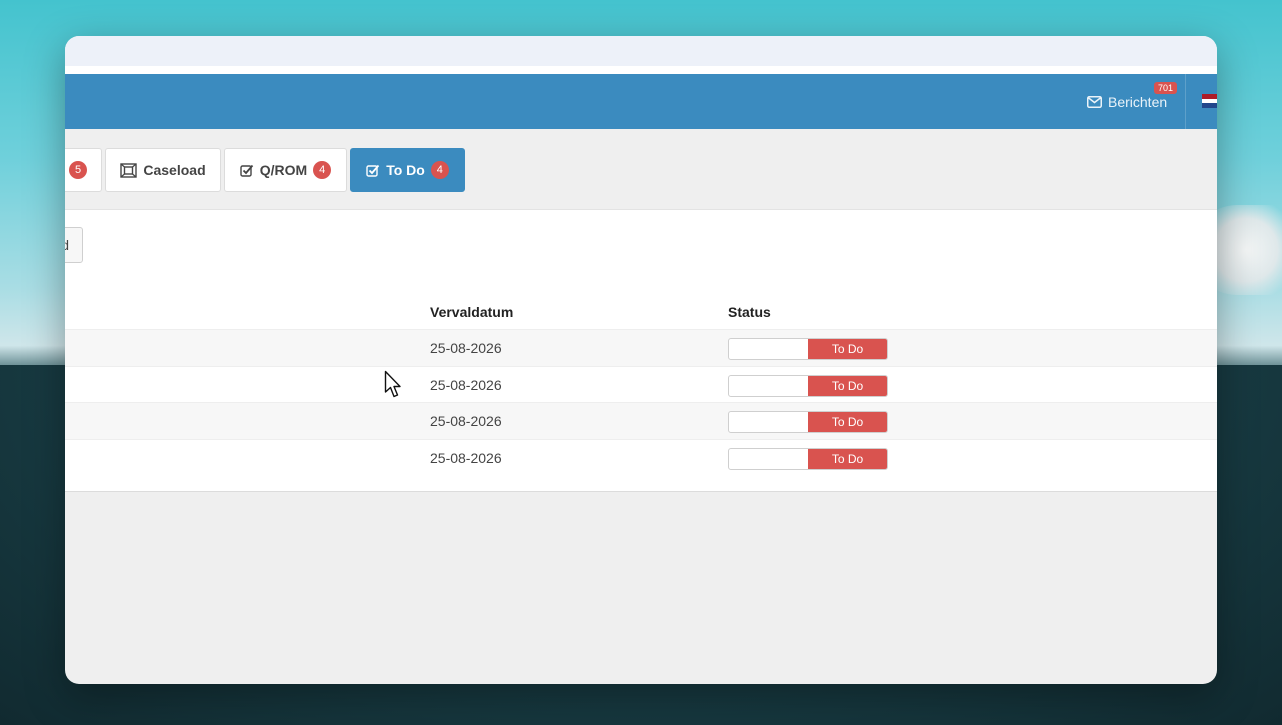 The height and width of the screenshot is (725, 1282). I want to click on language-flag-icon, so click(1209, 101).